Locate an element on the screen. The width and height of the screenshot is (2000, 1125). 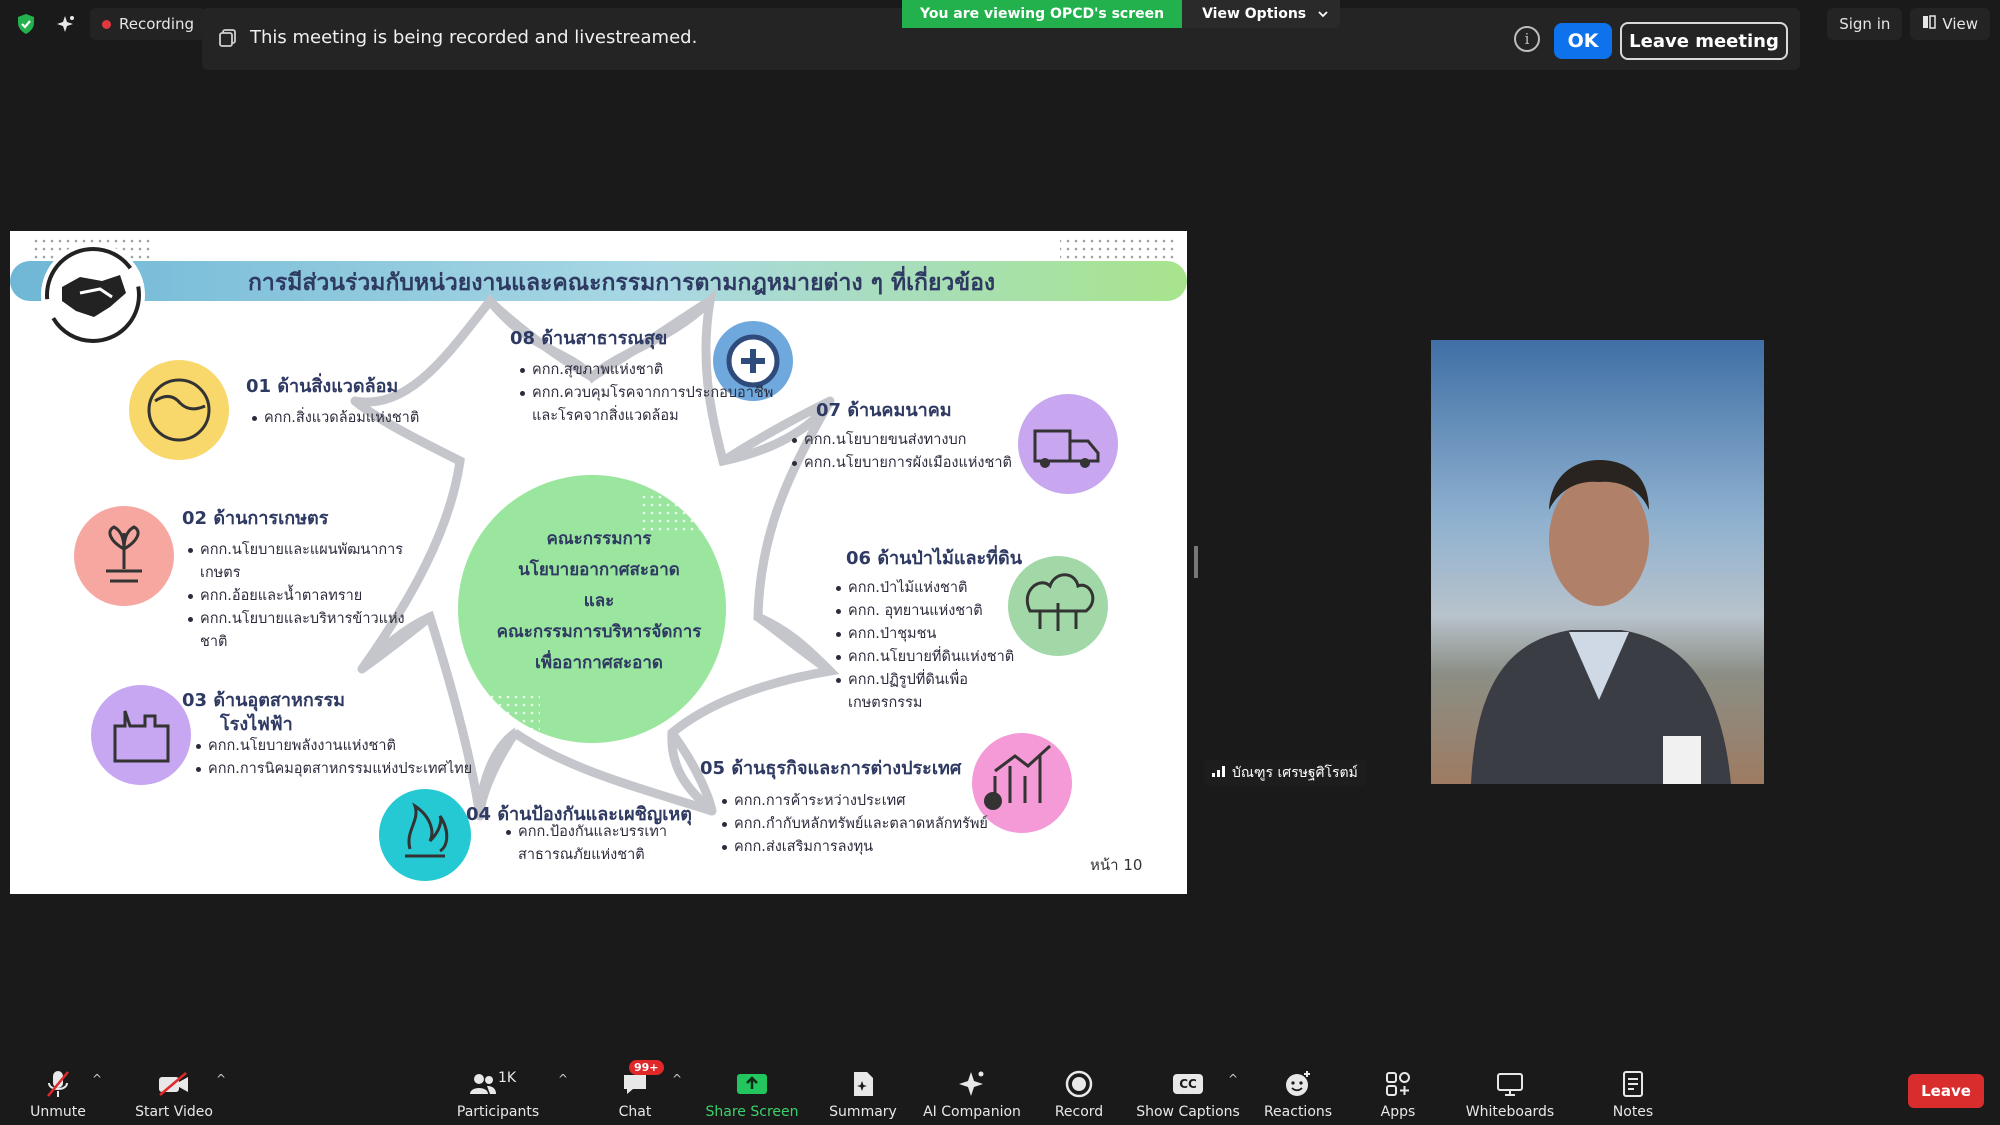
chat-icon: 99+ is located at coordinates (639, 1080).